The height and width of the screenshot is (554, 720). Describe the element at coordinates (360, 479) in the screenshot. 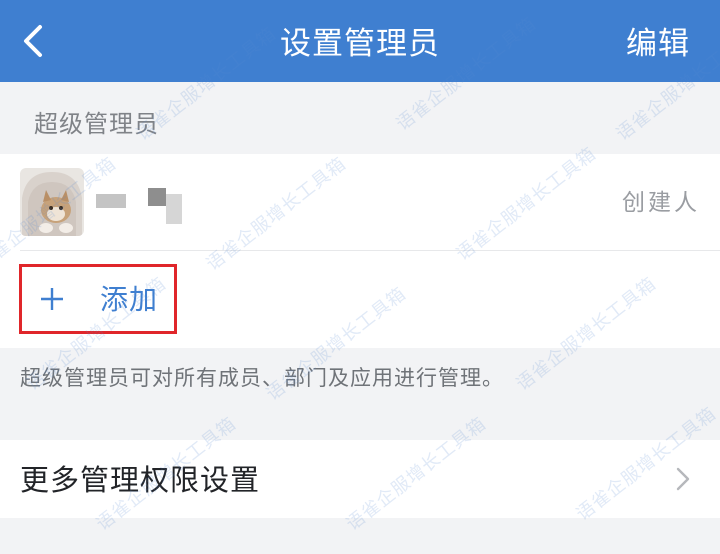

I see `more-permission-settings: 更多管理权限设置` at that location.